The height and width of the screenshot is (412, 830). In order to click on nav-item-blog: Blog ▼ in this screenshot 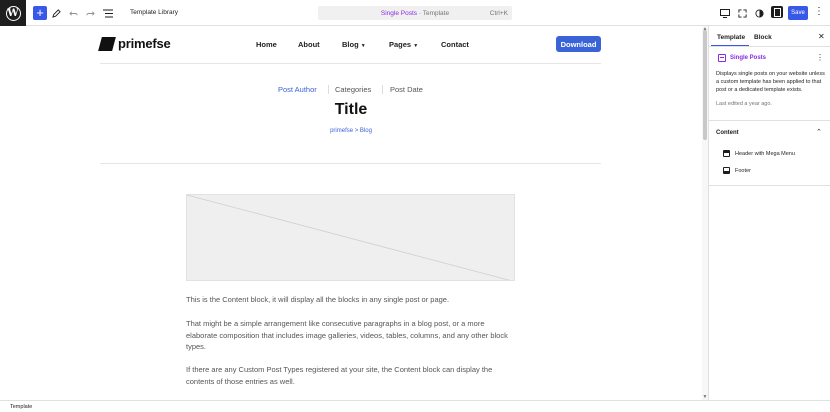, I will do `click(354, 44)`.